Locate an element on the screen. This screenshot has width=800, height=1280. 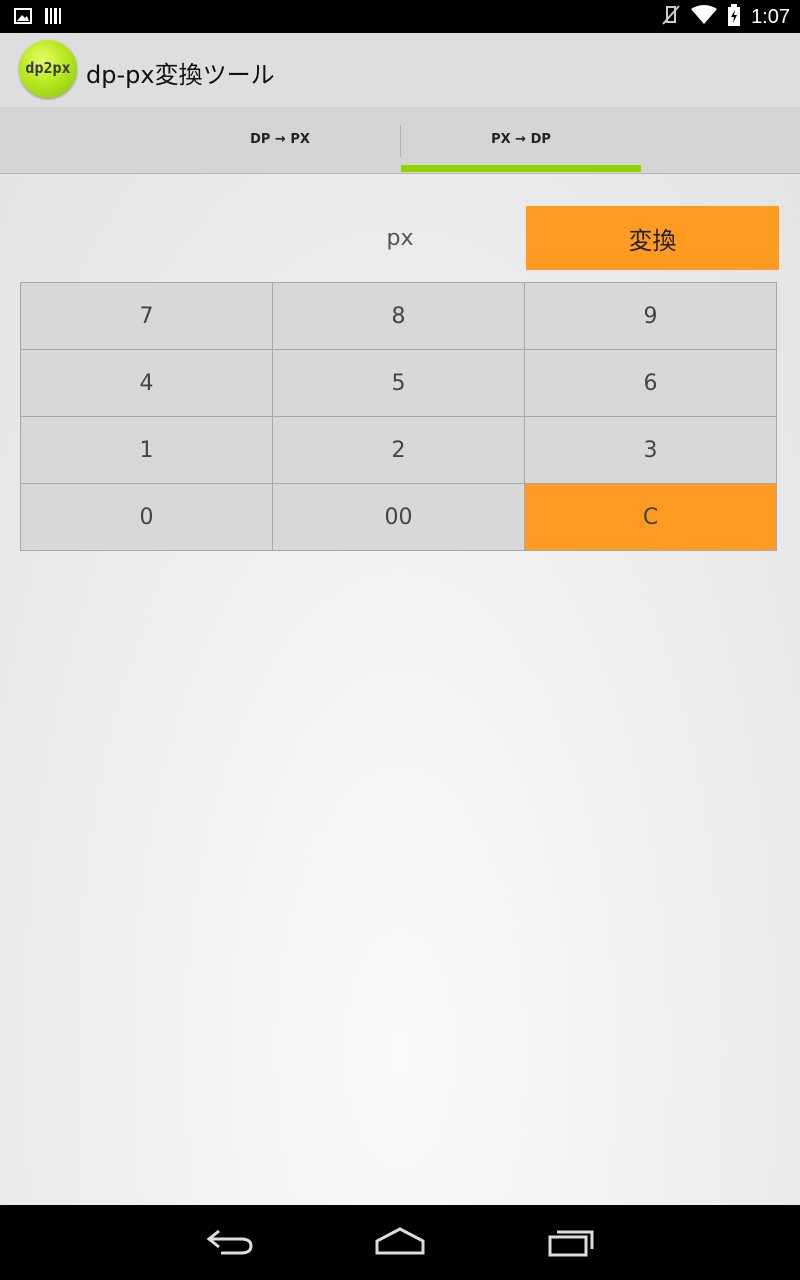
key-1: 1 is located at coordinates (146, 450).